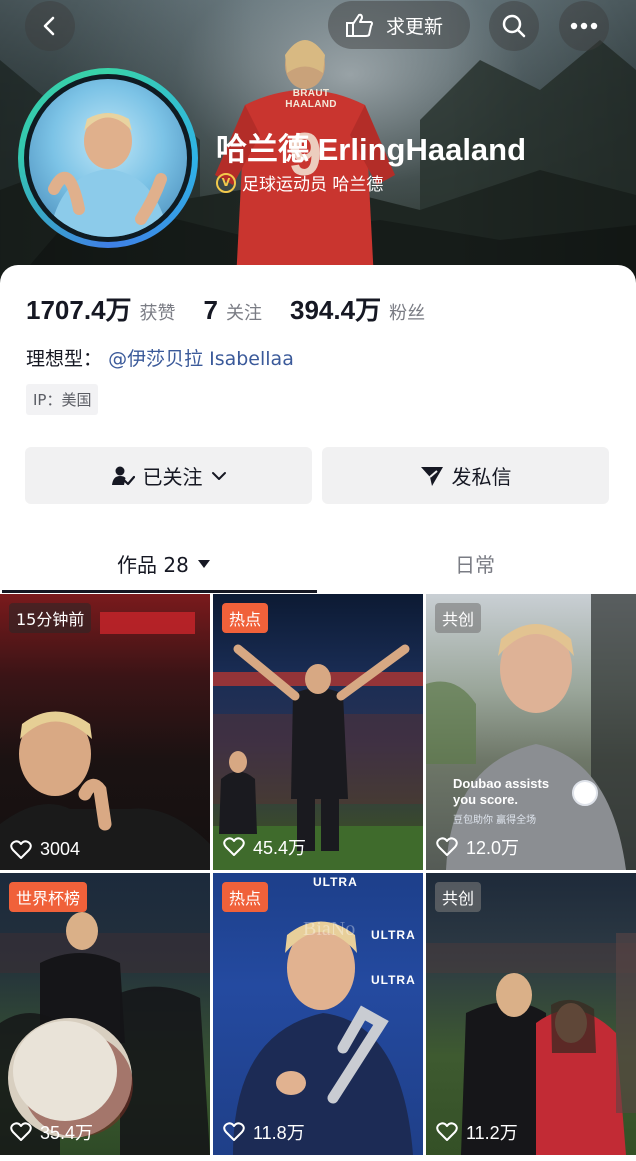  Describe the element at coordinates (495, 820) in the screenshot. I see `tile-subcaption: 豆包助你 赢得全场` at that location.